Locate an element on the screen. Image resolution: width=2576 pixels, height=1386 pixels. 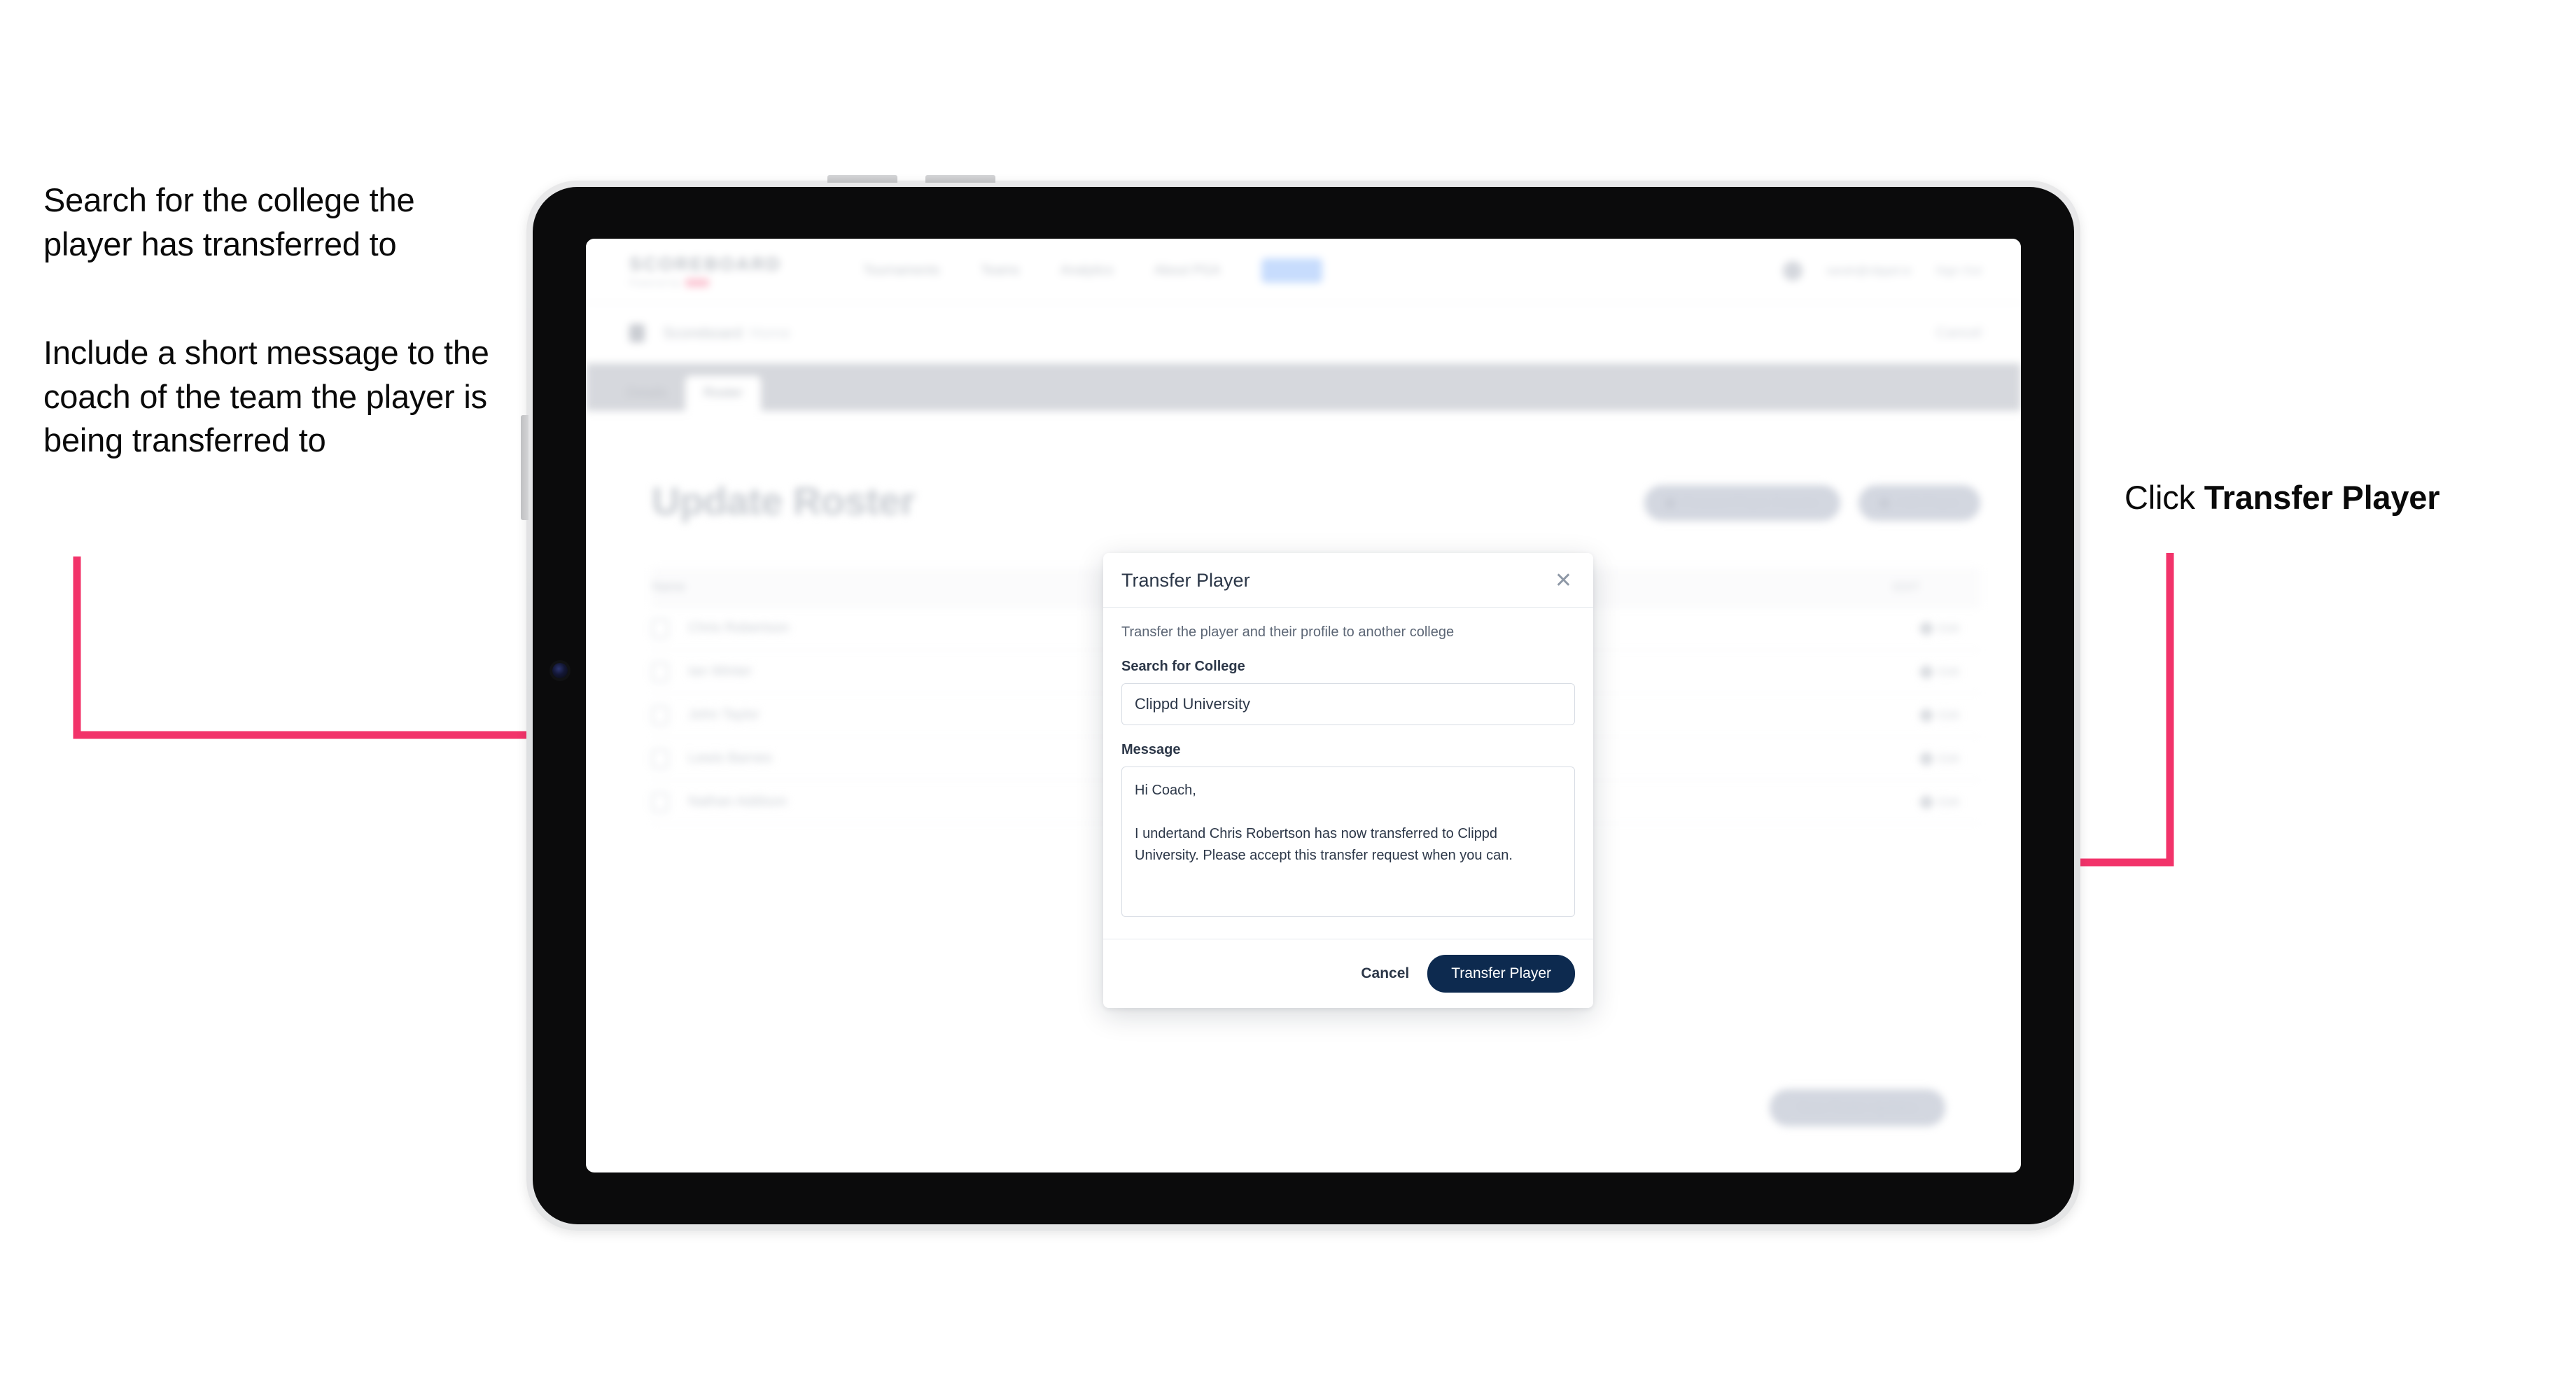
navbar-user-email: sarah@clippd.io is located at coordinates (1869, 270).